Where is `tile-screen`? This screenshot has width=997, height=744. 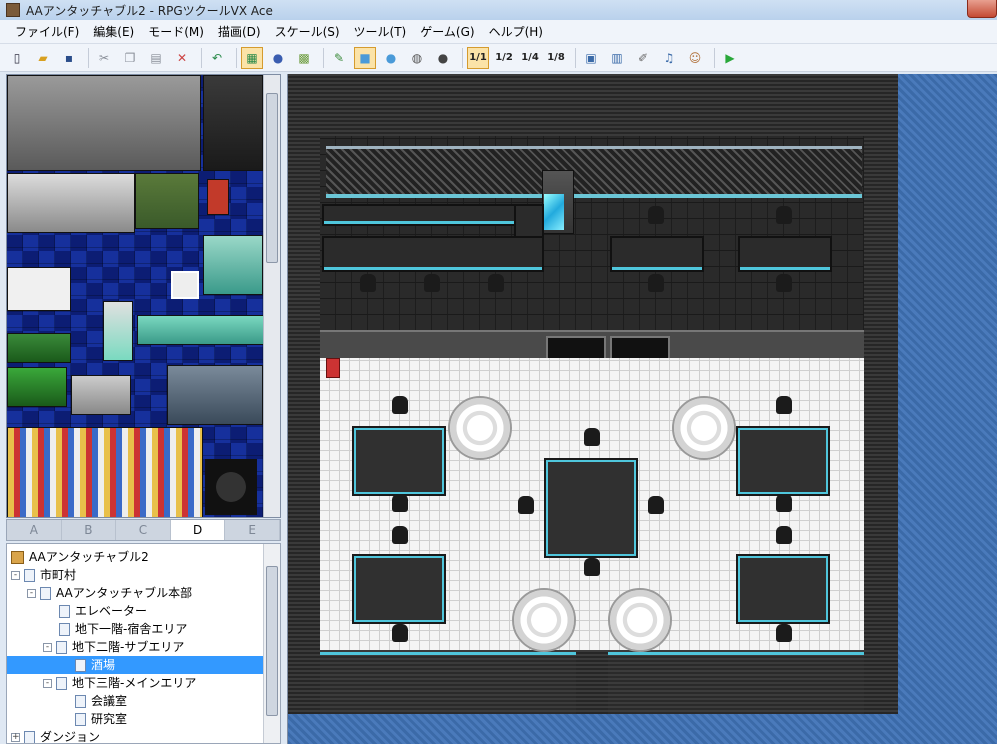
tile-screen is located at coordinates (233, 265).